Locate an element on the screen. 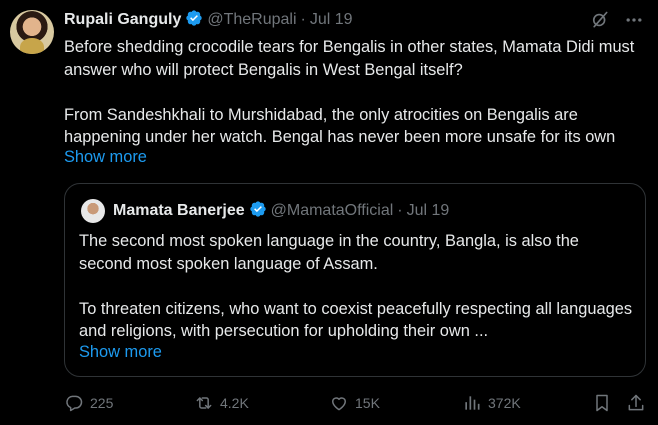 This screenshot has width=658, height=425. views-button: 372K is located at coordinates (491, 403).